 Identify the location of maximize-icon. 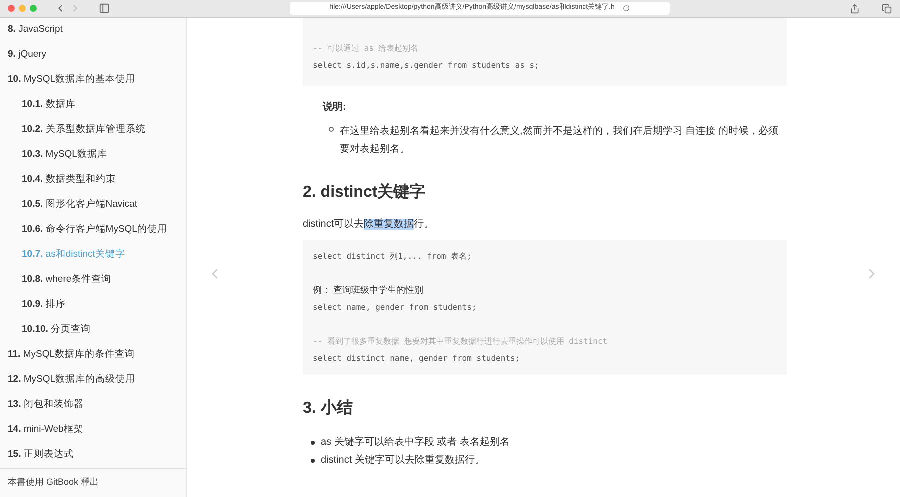
(33, 8).